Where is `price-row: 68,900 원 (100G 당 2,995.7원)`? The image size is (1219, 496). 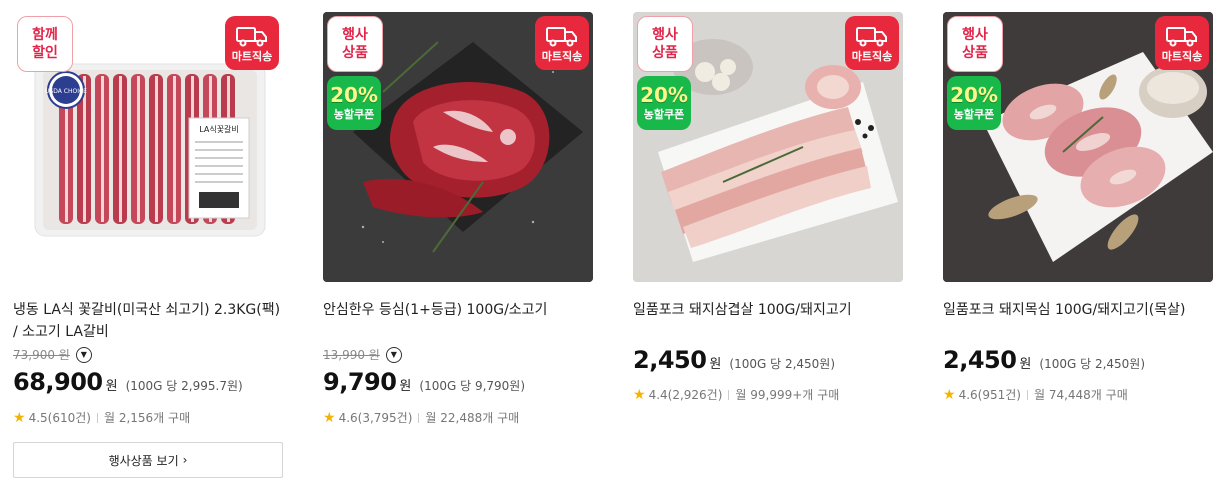
price-row: 68,900 원 (100G 당 2,995.7원) is located at coordinates (128, 382).